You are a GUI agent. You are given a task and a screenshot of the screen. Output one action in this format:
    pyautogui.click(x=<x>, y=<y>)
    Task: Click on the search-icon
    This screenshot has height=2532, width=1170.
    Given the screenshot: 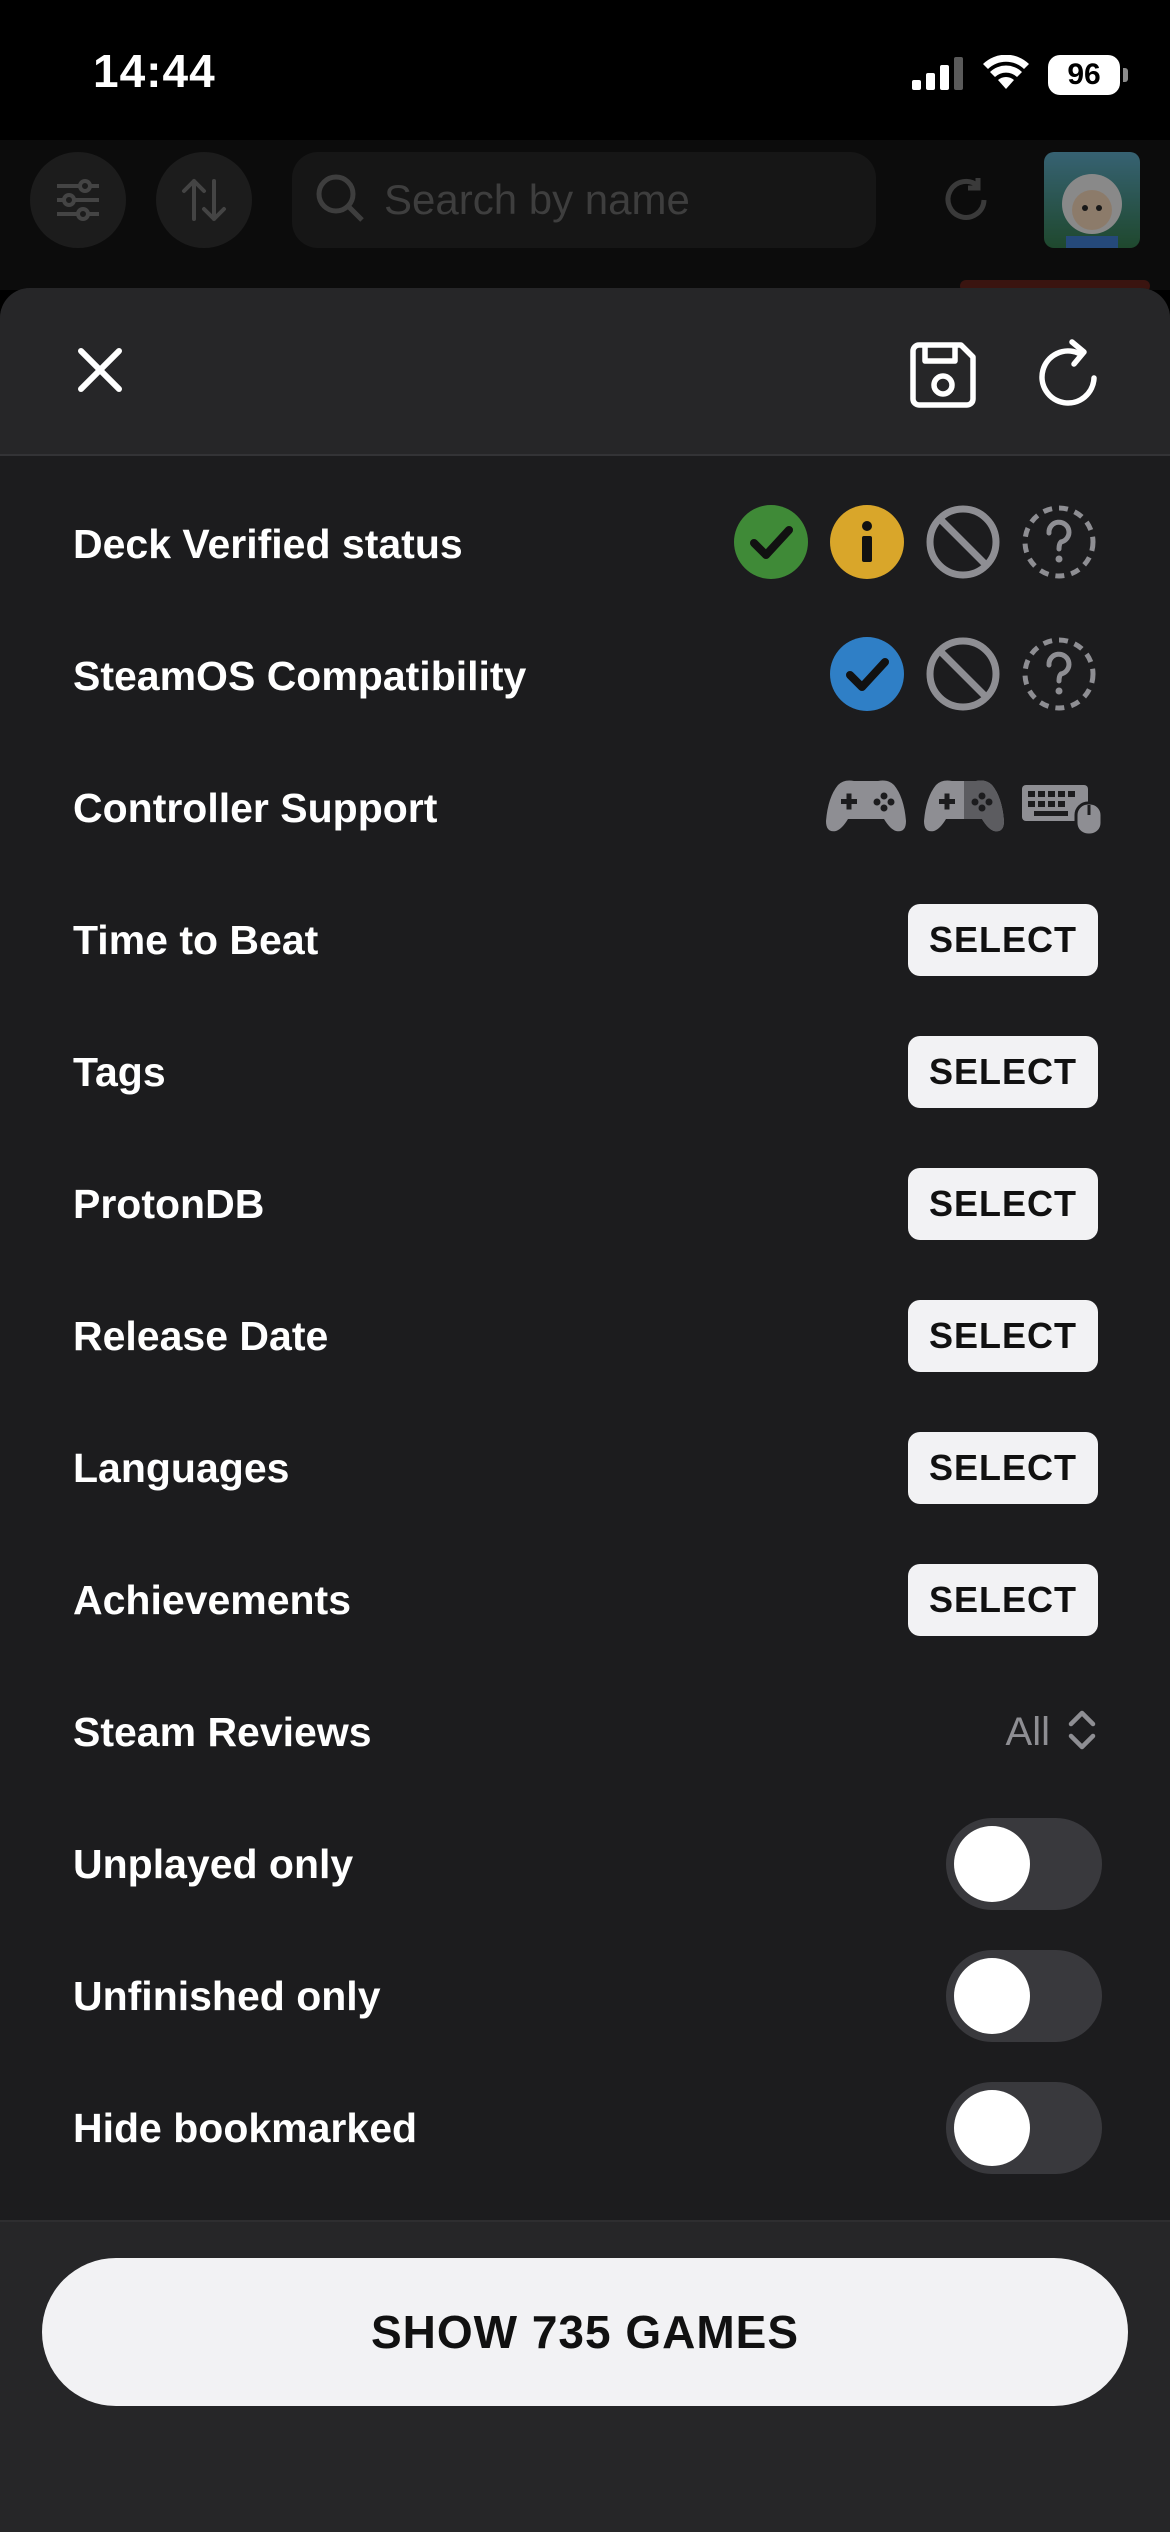 What is the action you would take?
    pyautogui.click(x=340, y=200)
    